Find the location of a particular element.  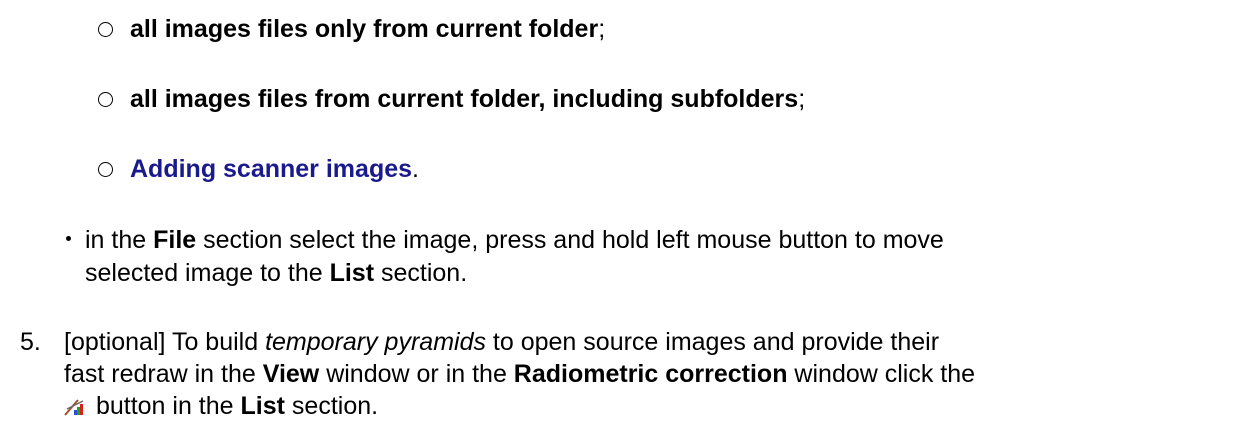

text: window or in the is located at coordinates (416, 374).